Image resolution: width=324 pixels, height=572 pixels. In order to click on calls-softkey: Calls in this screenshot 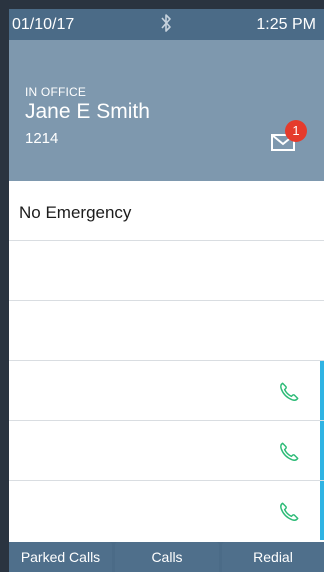, I will do `click(167, 557)`.